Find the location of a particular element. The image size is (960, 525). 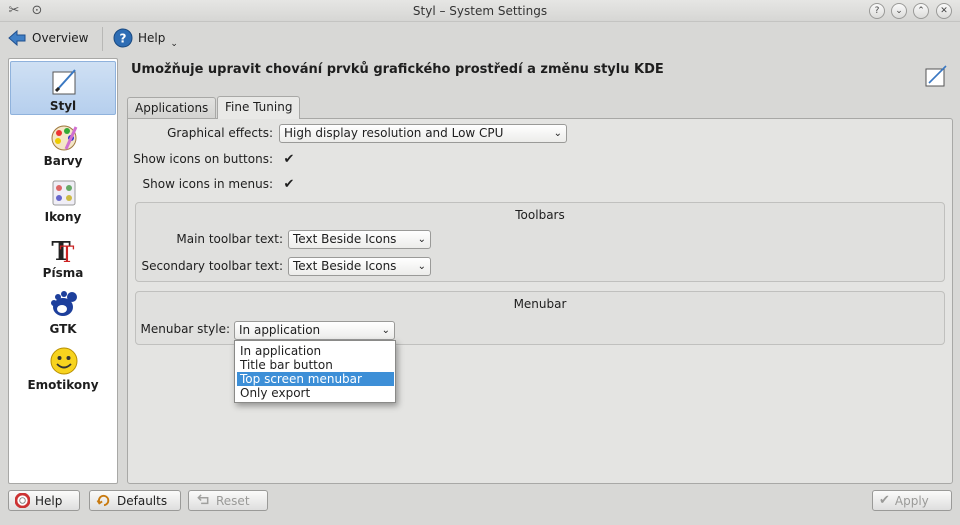

defaults-button: Defaults is located at coordinates (135, 500).